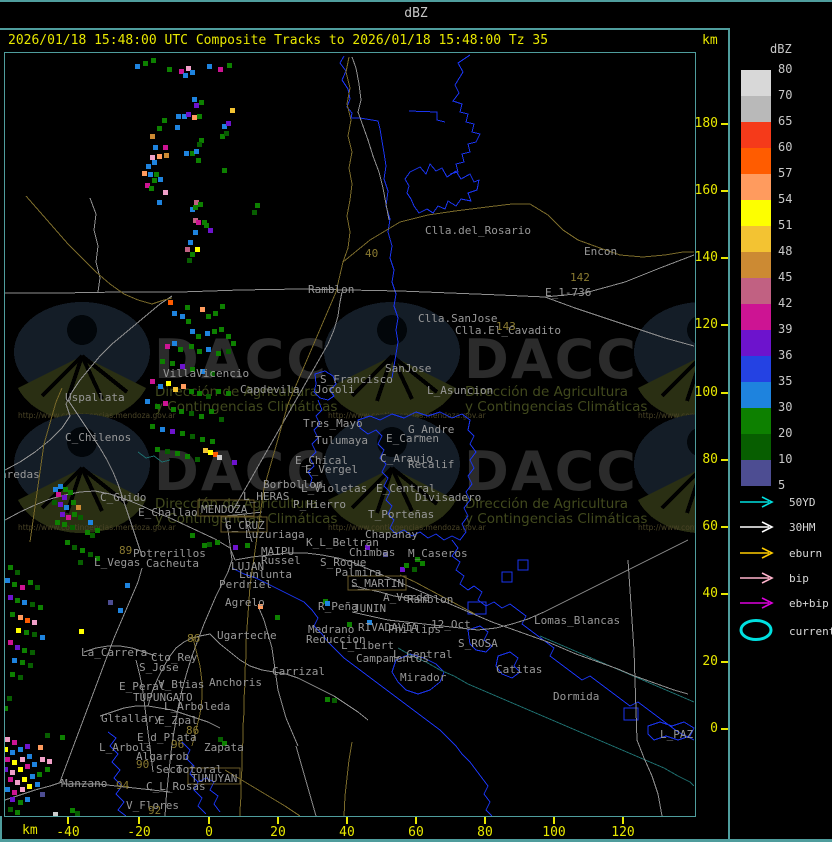 This screenshot has width=832, height=842. What do you see at coordinates (551, 471) in the screenshot?
I see `svg-text: DACC` at bounding box center [551, 471].